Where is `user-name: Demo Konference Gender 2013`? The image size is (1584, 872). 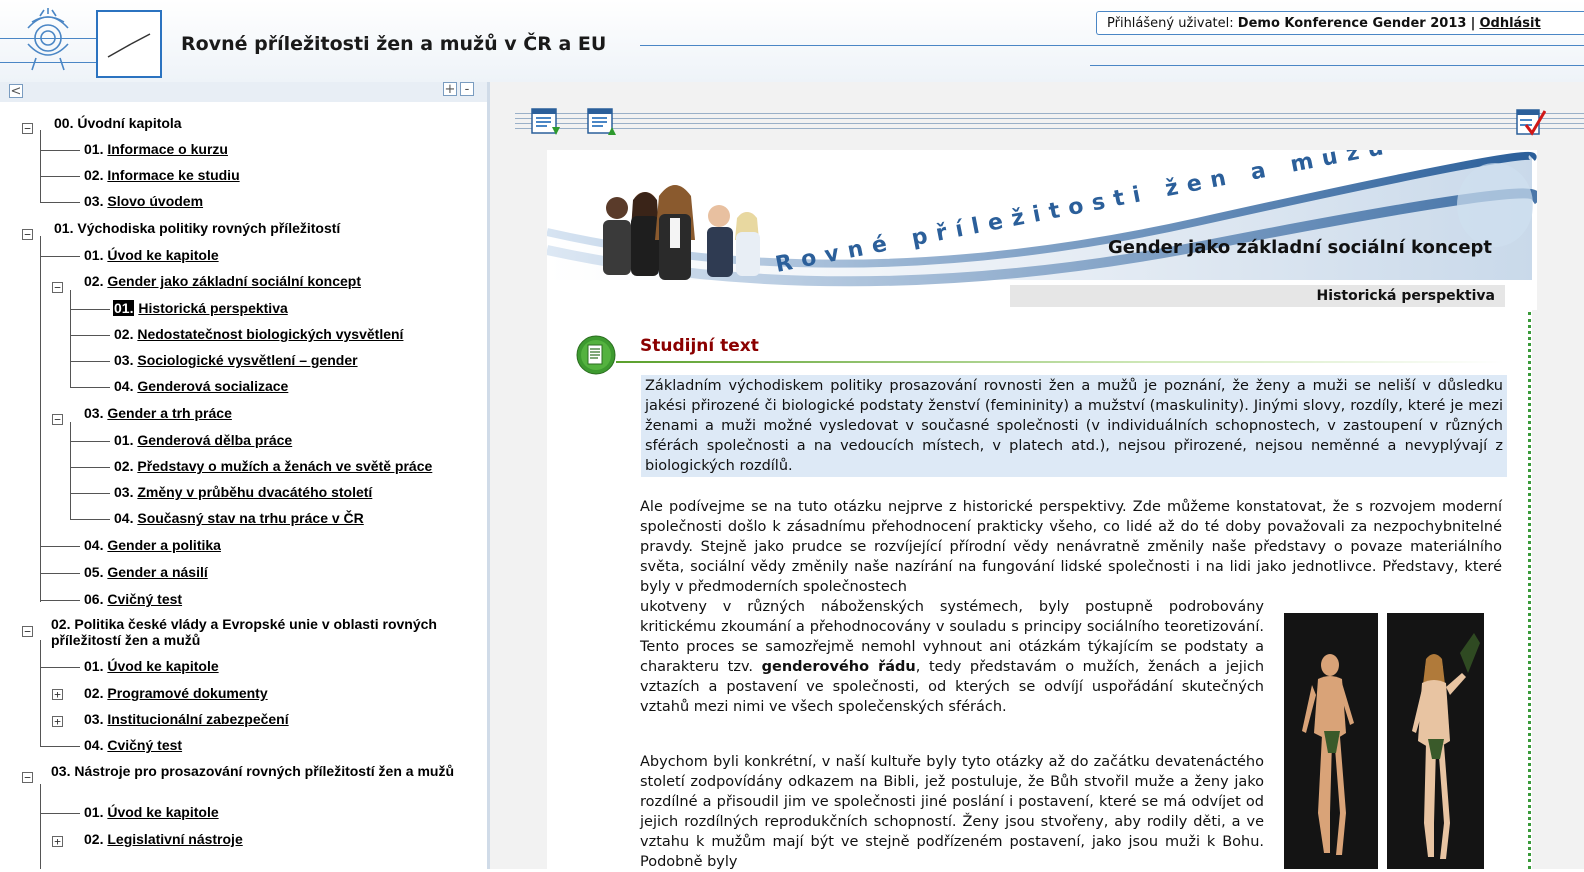
user-name: Demo Konference Gender 2013 is located at coordinates (1352, 23).